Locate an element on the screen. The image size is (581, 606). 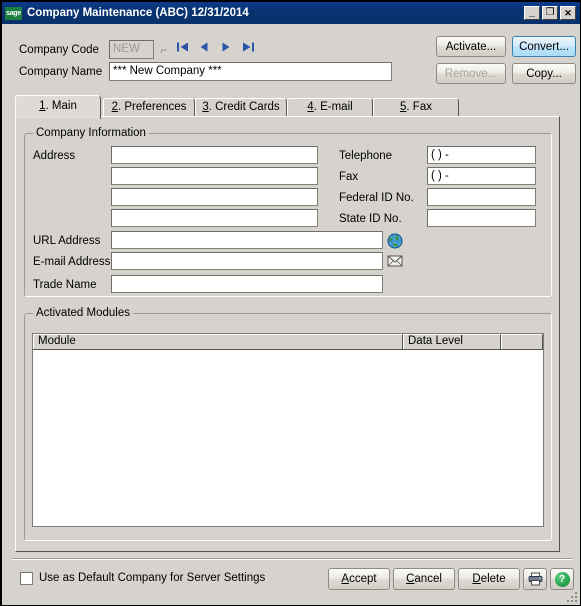
address-line-3-input is located at coordinates (214, 197).